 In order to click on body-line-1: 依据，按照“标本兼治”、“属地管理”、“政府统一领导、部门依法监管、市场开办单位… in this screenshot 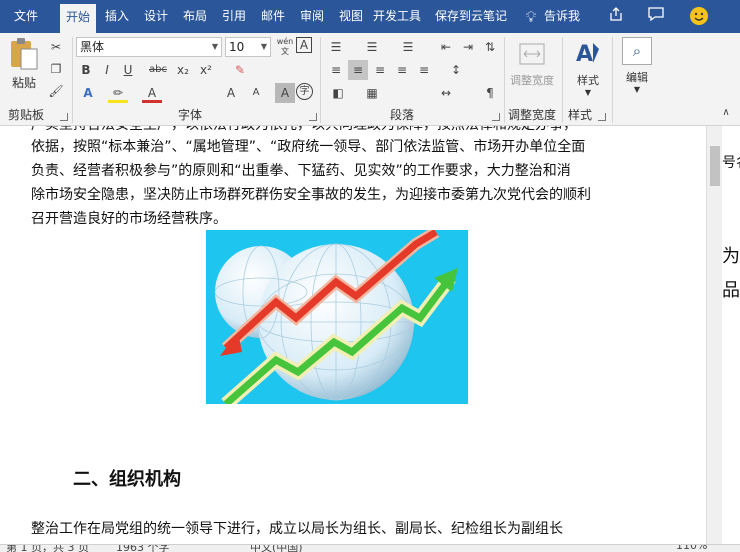, I will do `click(308, 147)`.